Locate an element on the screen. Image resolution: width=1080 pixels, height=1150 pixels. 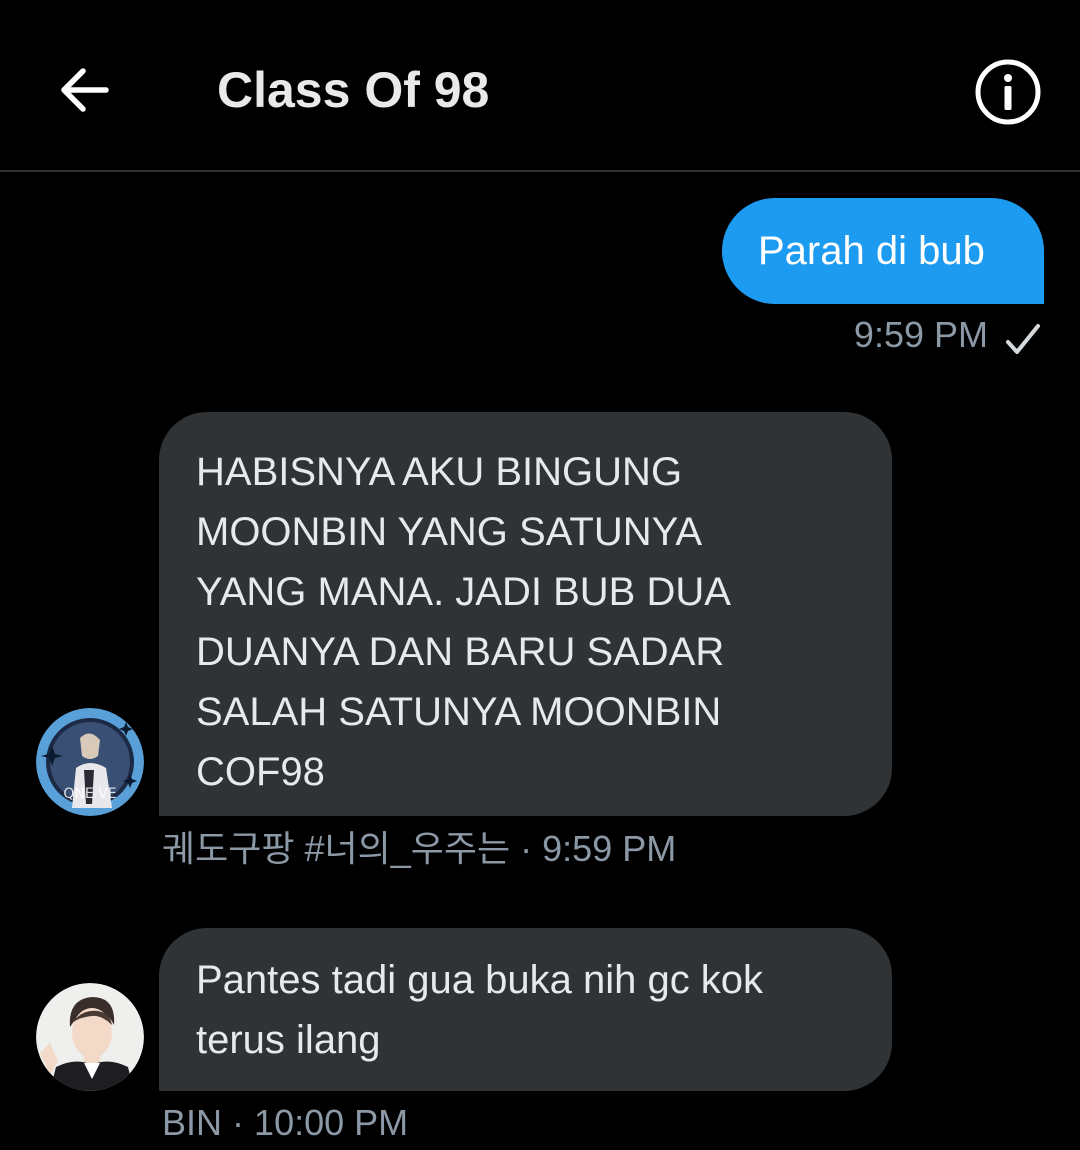
conversation-header: Class Of 98 is located at coordinates (540, 86).